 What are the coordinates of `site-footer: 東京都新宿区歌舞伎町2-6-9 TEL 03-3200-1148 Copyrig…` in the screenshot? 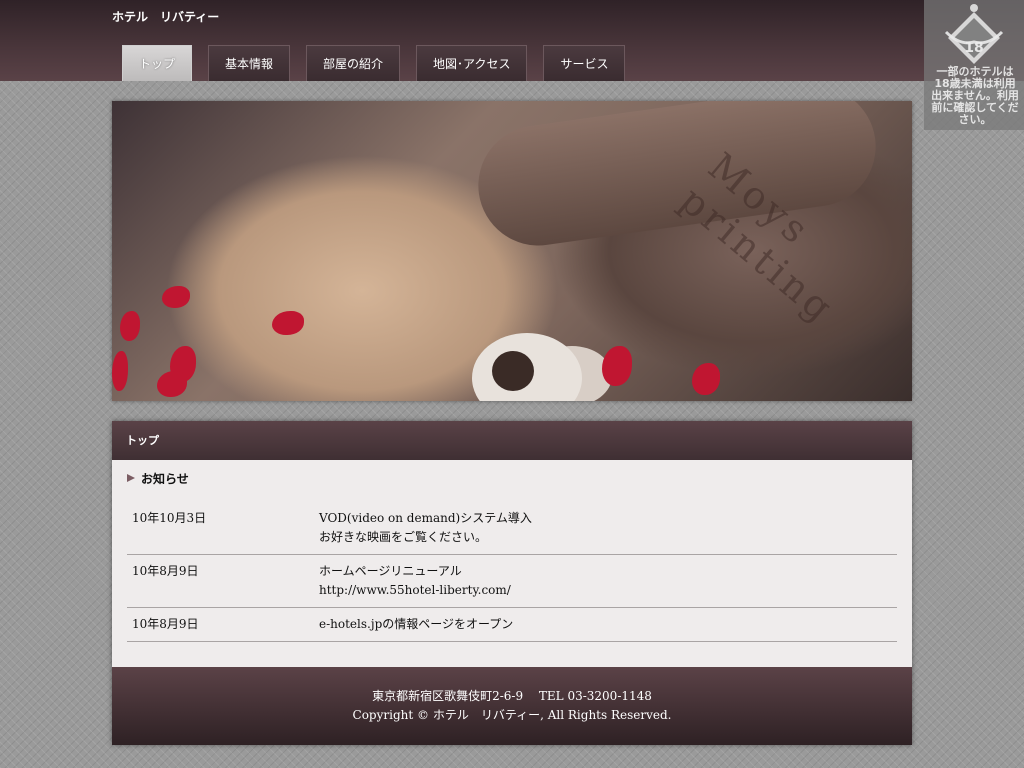 It's located at (512, 706).